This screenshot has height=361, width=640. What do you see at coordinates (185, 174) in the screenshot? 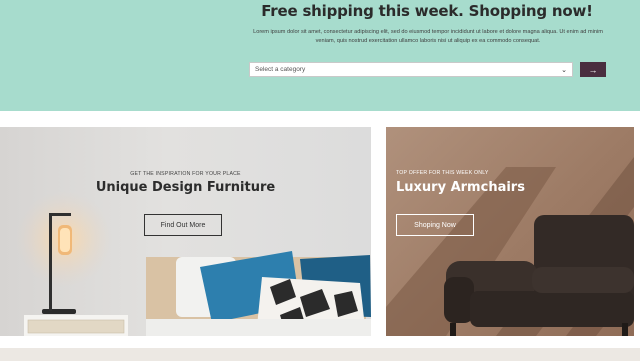
I see `promo-subtitle: GET THE INSPIRATION FOR YOUR PLACE` at bounding box center [185, 174].